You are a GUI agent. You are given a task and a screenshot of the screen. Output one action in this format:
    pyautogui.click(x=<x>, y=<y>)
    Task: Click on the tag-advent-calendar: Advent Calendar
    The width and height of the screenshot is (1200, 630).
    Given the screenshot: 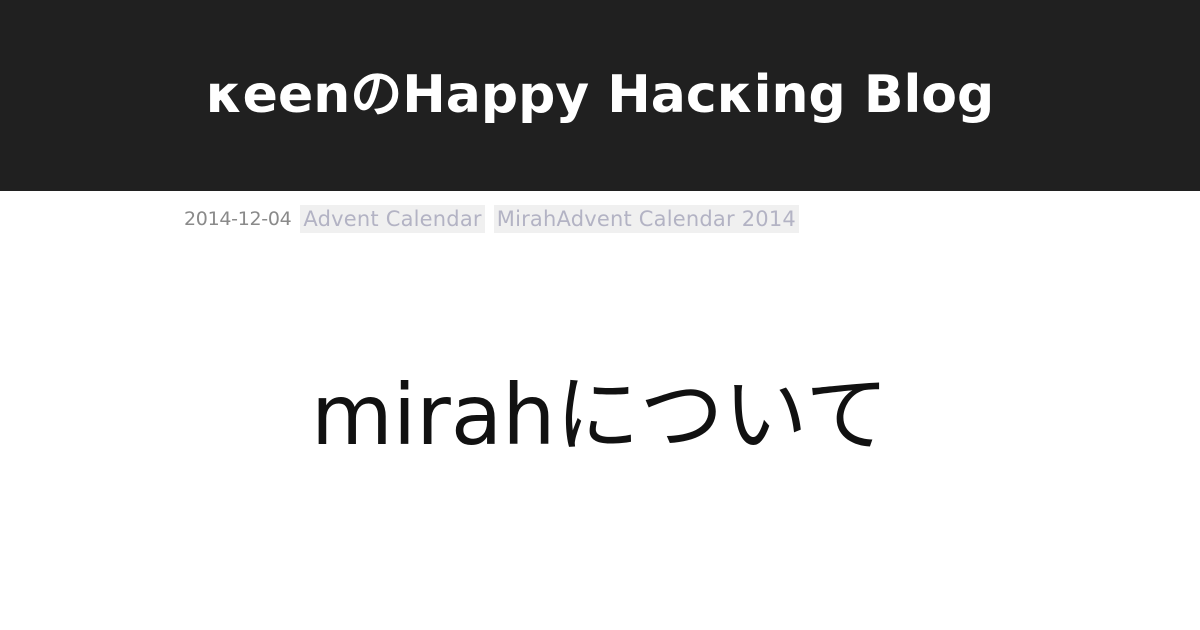 What is the action you would take?
    pyautogui.click(x=392, y=219)
    